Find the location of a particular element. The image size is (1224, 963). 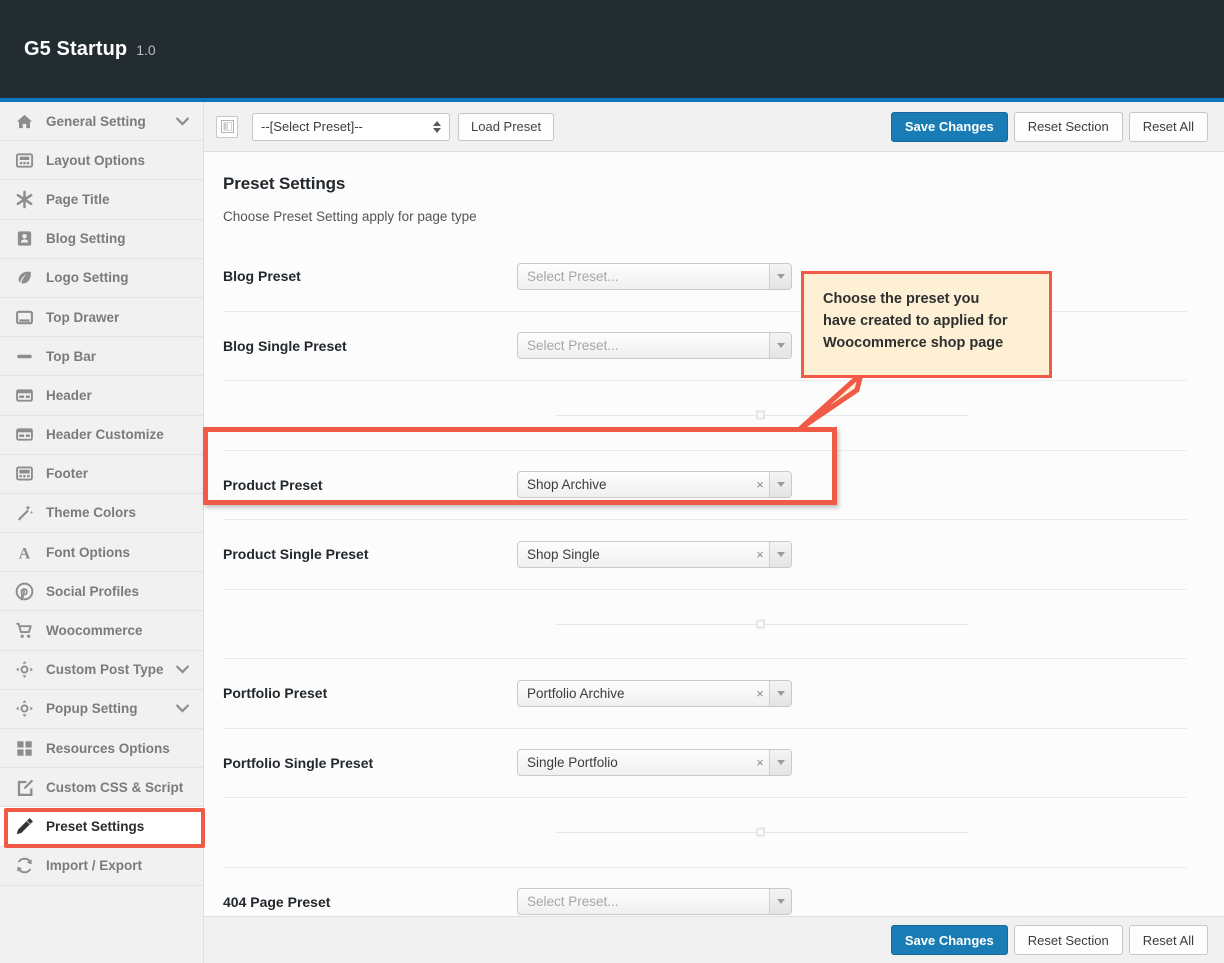

save-changes-button-top: Save Changes is located at coordinates (949, 126).